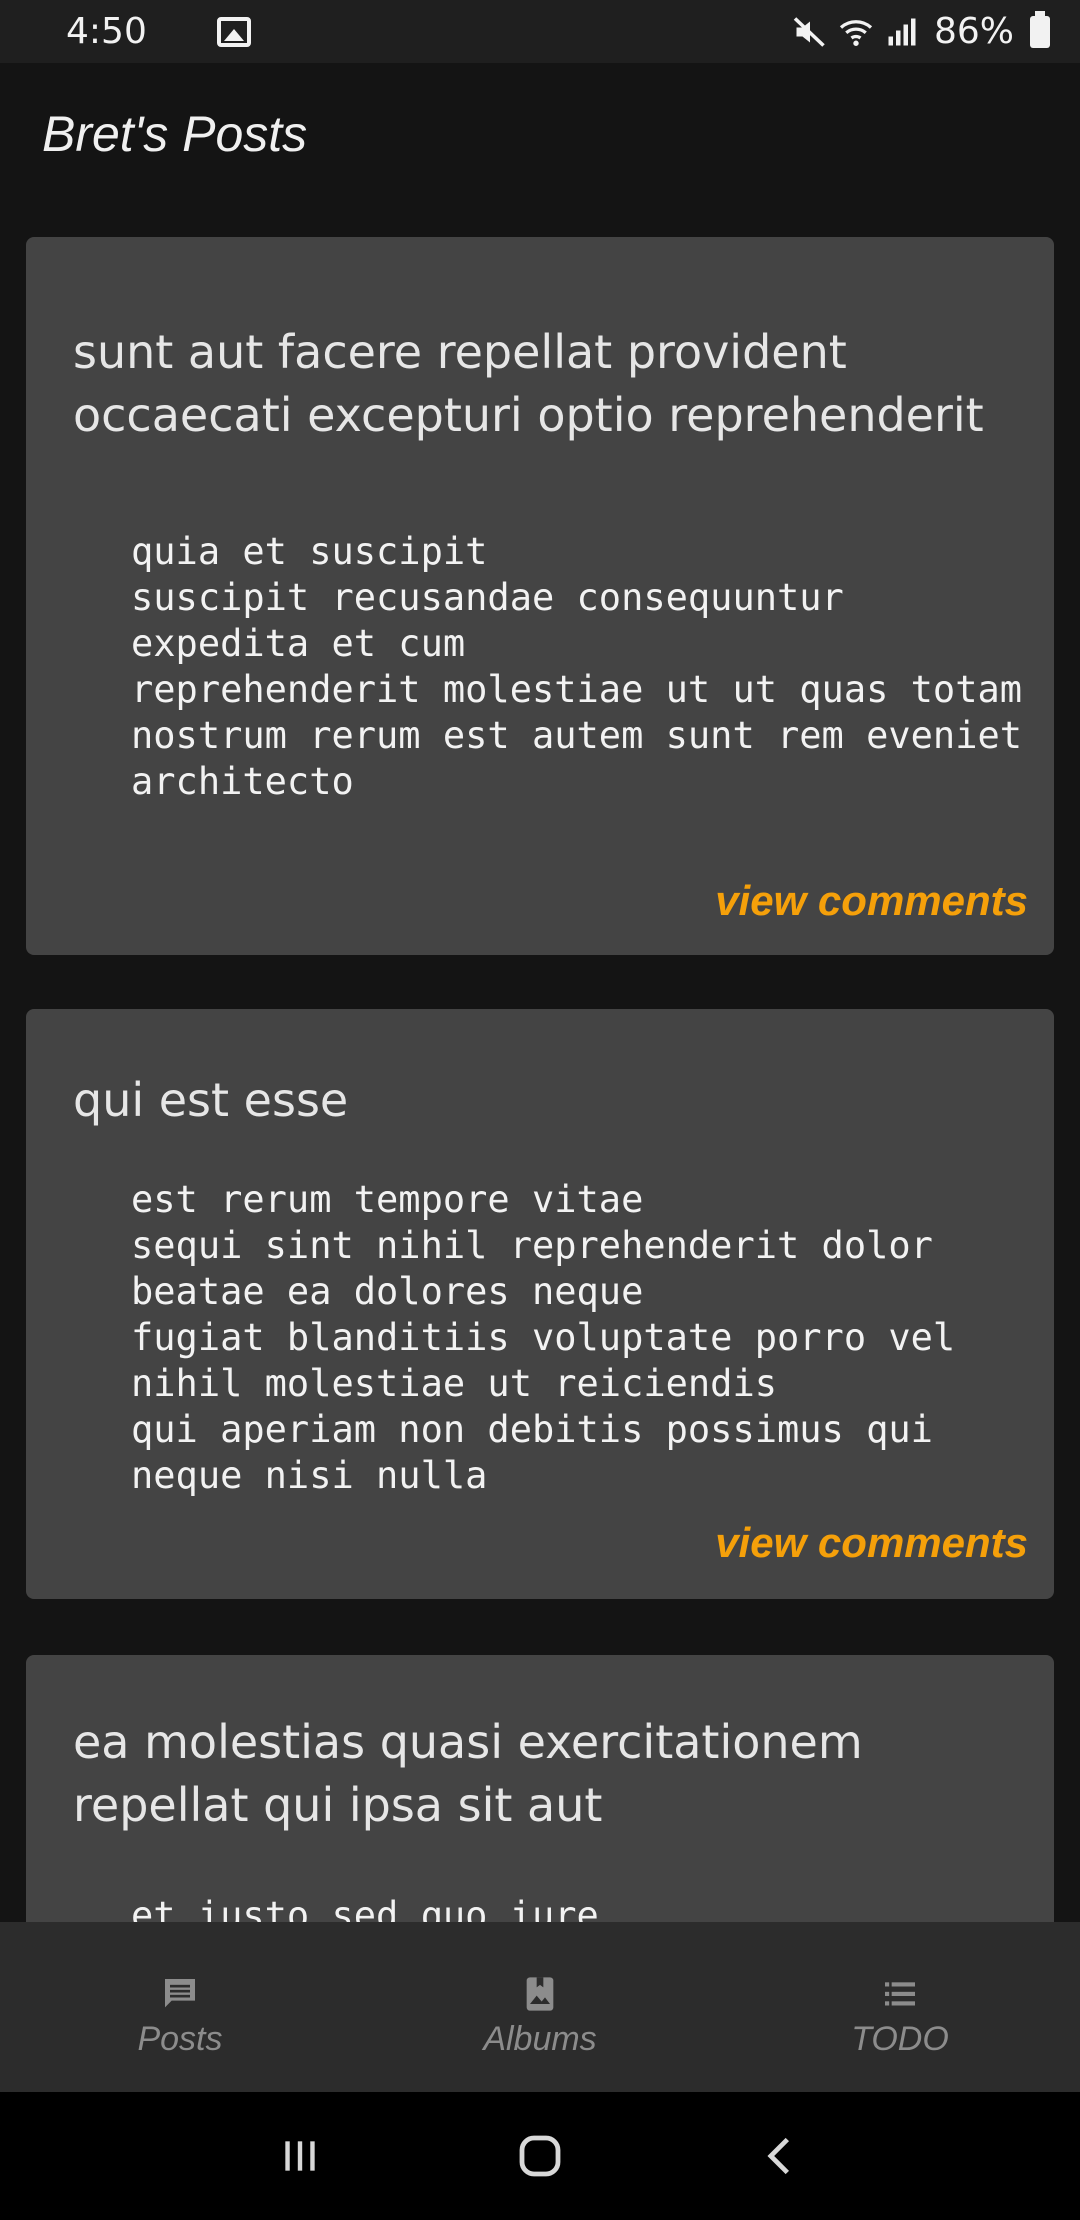 This screenshot has width=1080, height=2220. Describe the element at coordinates (809, 31) in the screenshot. I see `mute-icon` at that location.